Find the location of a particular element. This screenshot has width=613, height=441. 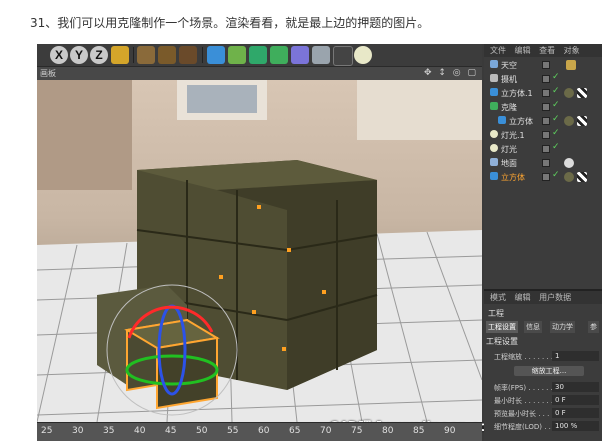

attribute-tabs: 工程设置 信息 动力学 参 is located at coordinates (543, 327).